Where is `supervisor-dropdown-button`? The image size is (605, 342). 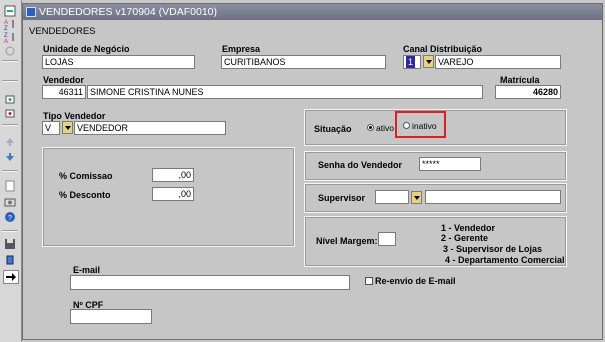
supervisor-dropdown-button is located at coordinates (416, 197).